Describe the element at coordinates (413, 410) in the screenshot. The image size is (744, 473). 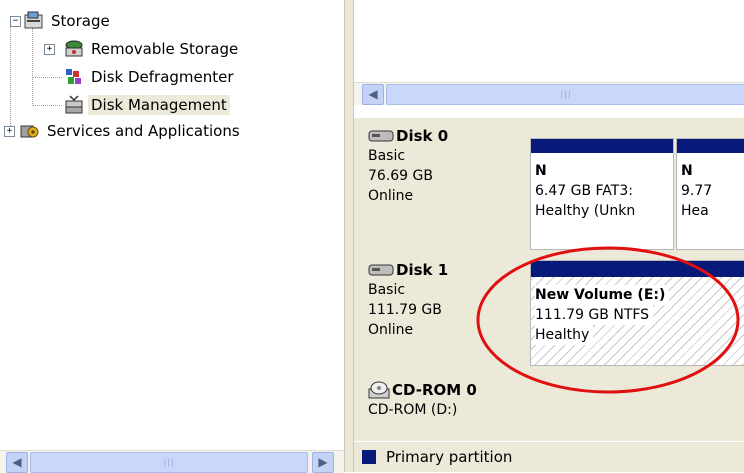
I see `disk-type: CD-ROM (D:)` at that location.